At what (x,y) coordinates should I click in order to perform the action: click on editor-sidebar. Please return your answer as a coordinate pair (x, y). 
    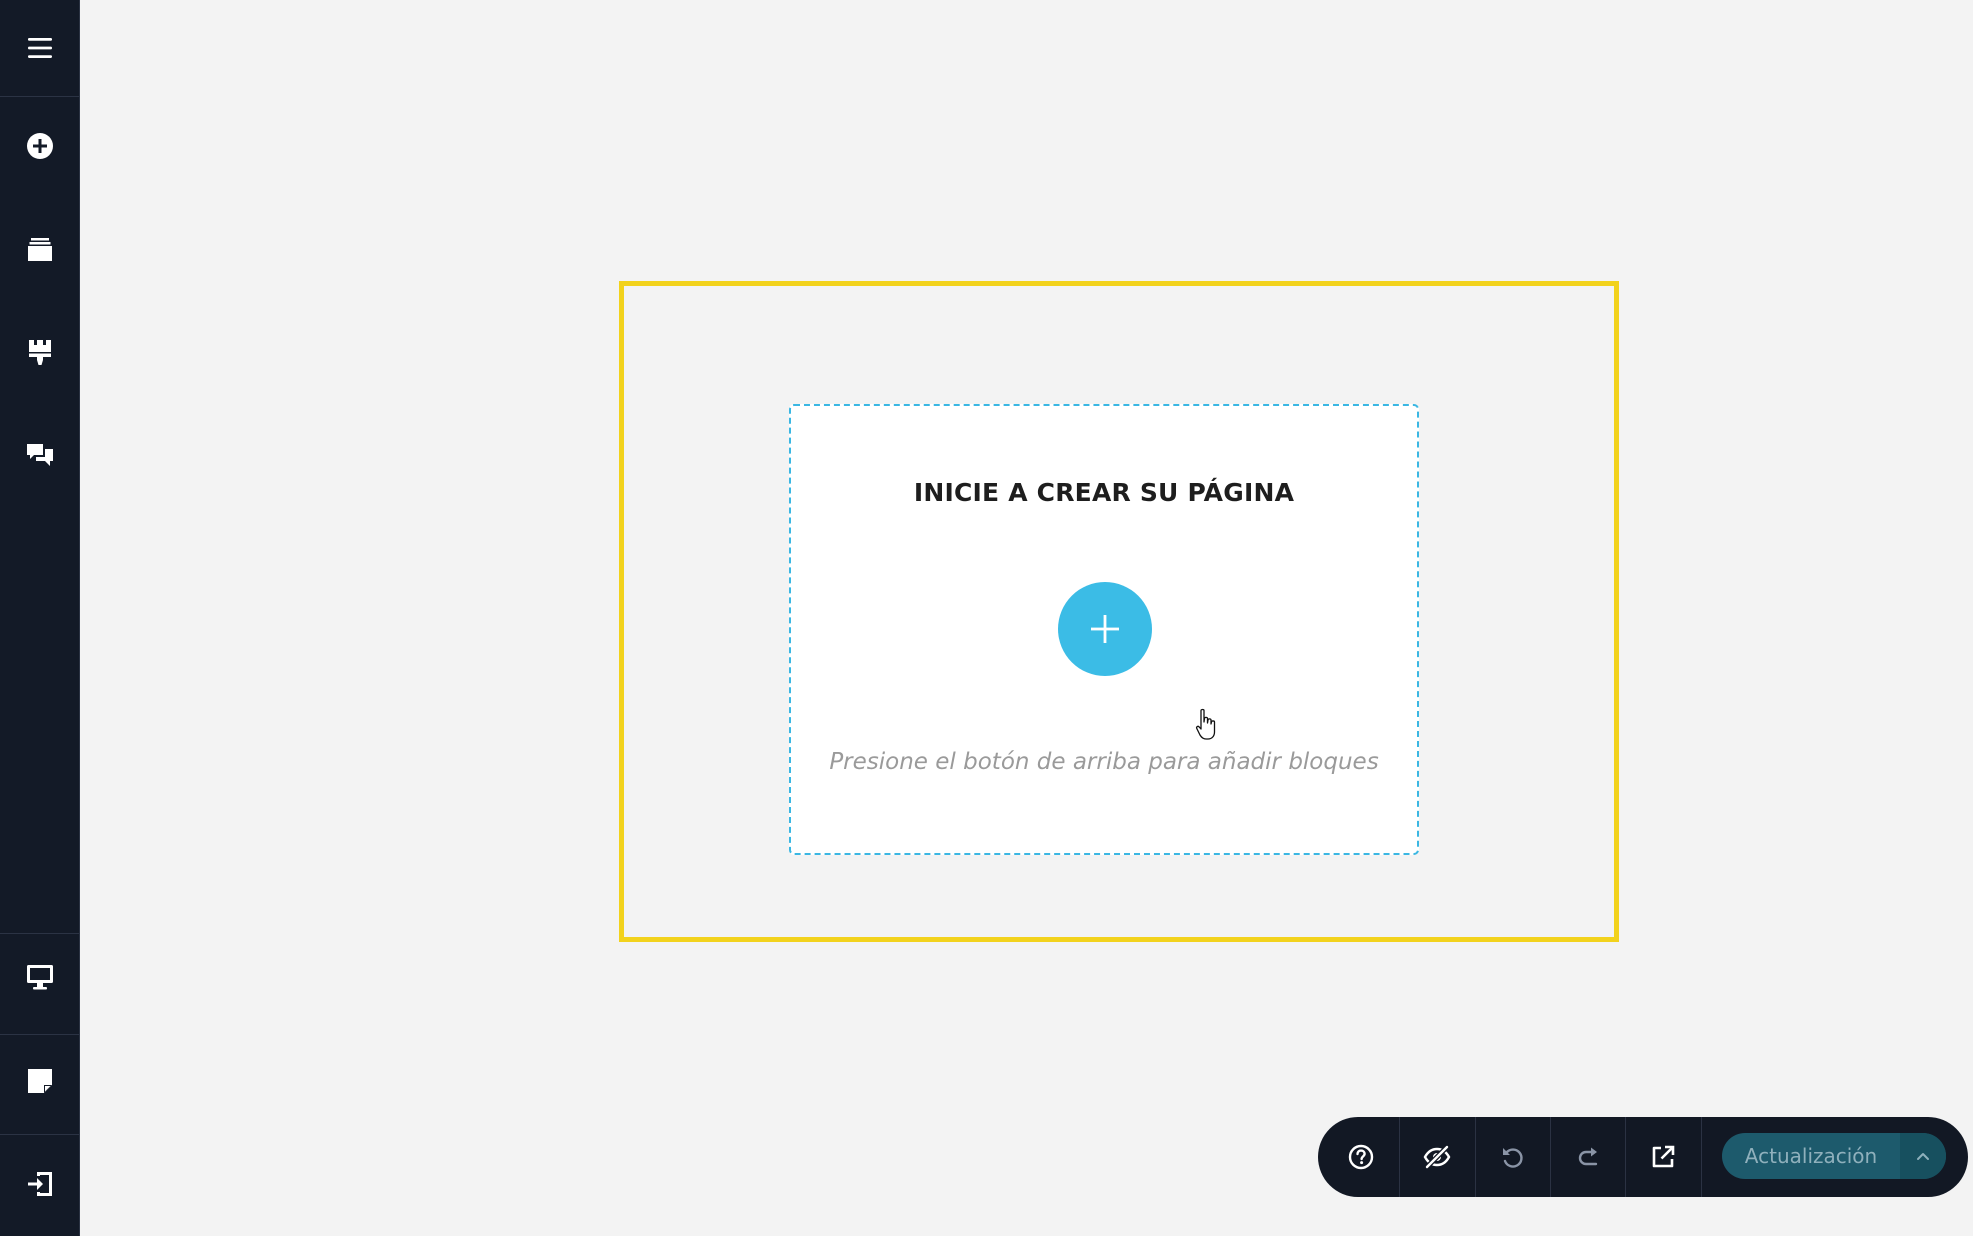
    Looking at the image, I should click on (40, 618).